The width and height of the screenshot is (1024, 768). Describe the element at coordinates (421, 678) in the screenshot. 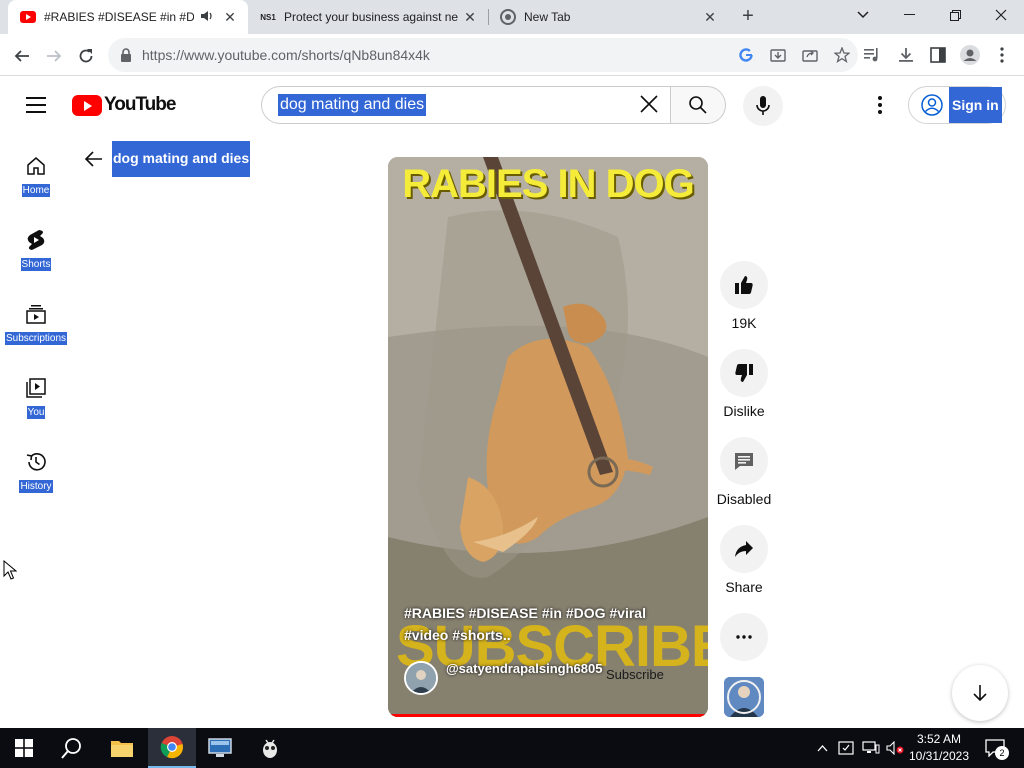

I see `channel-avatar` at that location.